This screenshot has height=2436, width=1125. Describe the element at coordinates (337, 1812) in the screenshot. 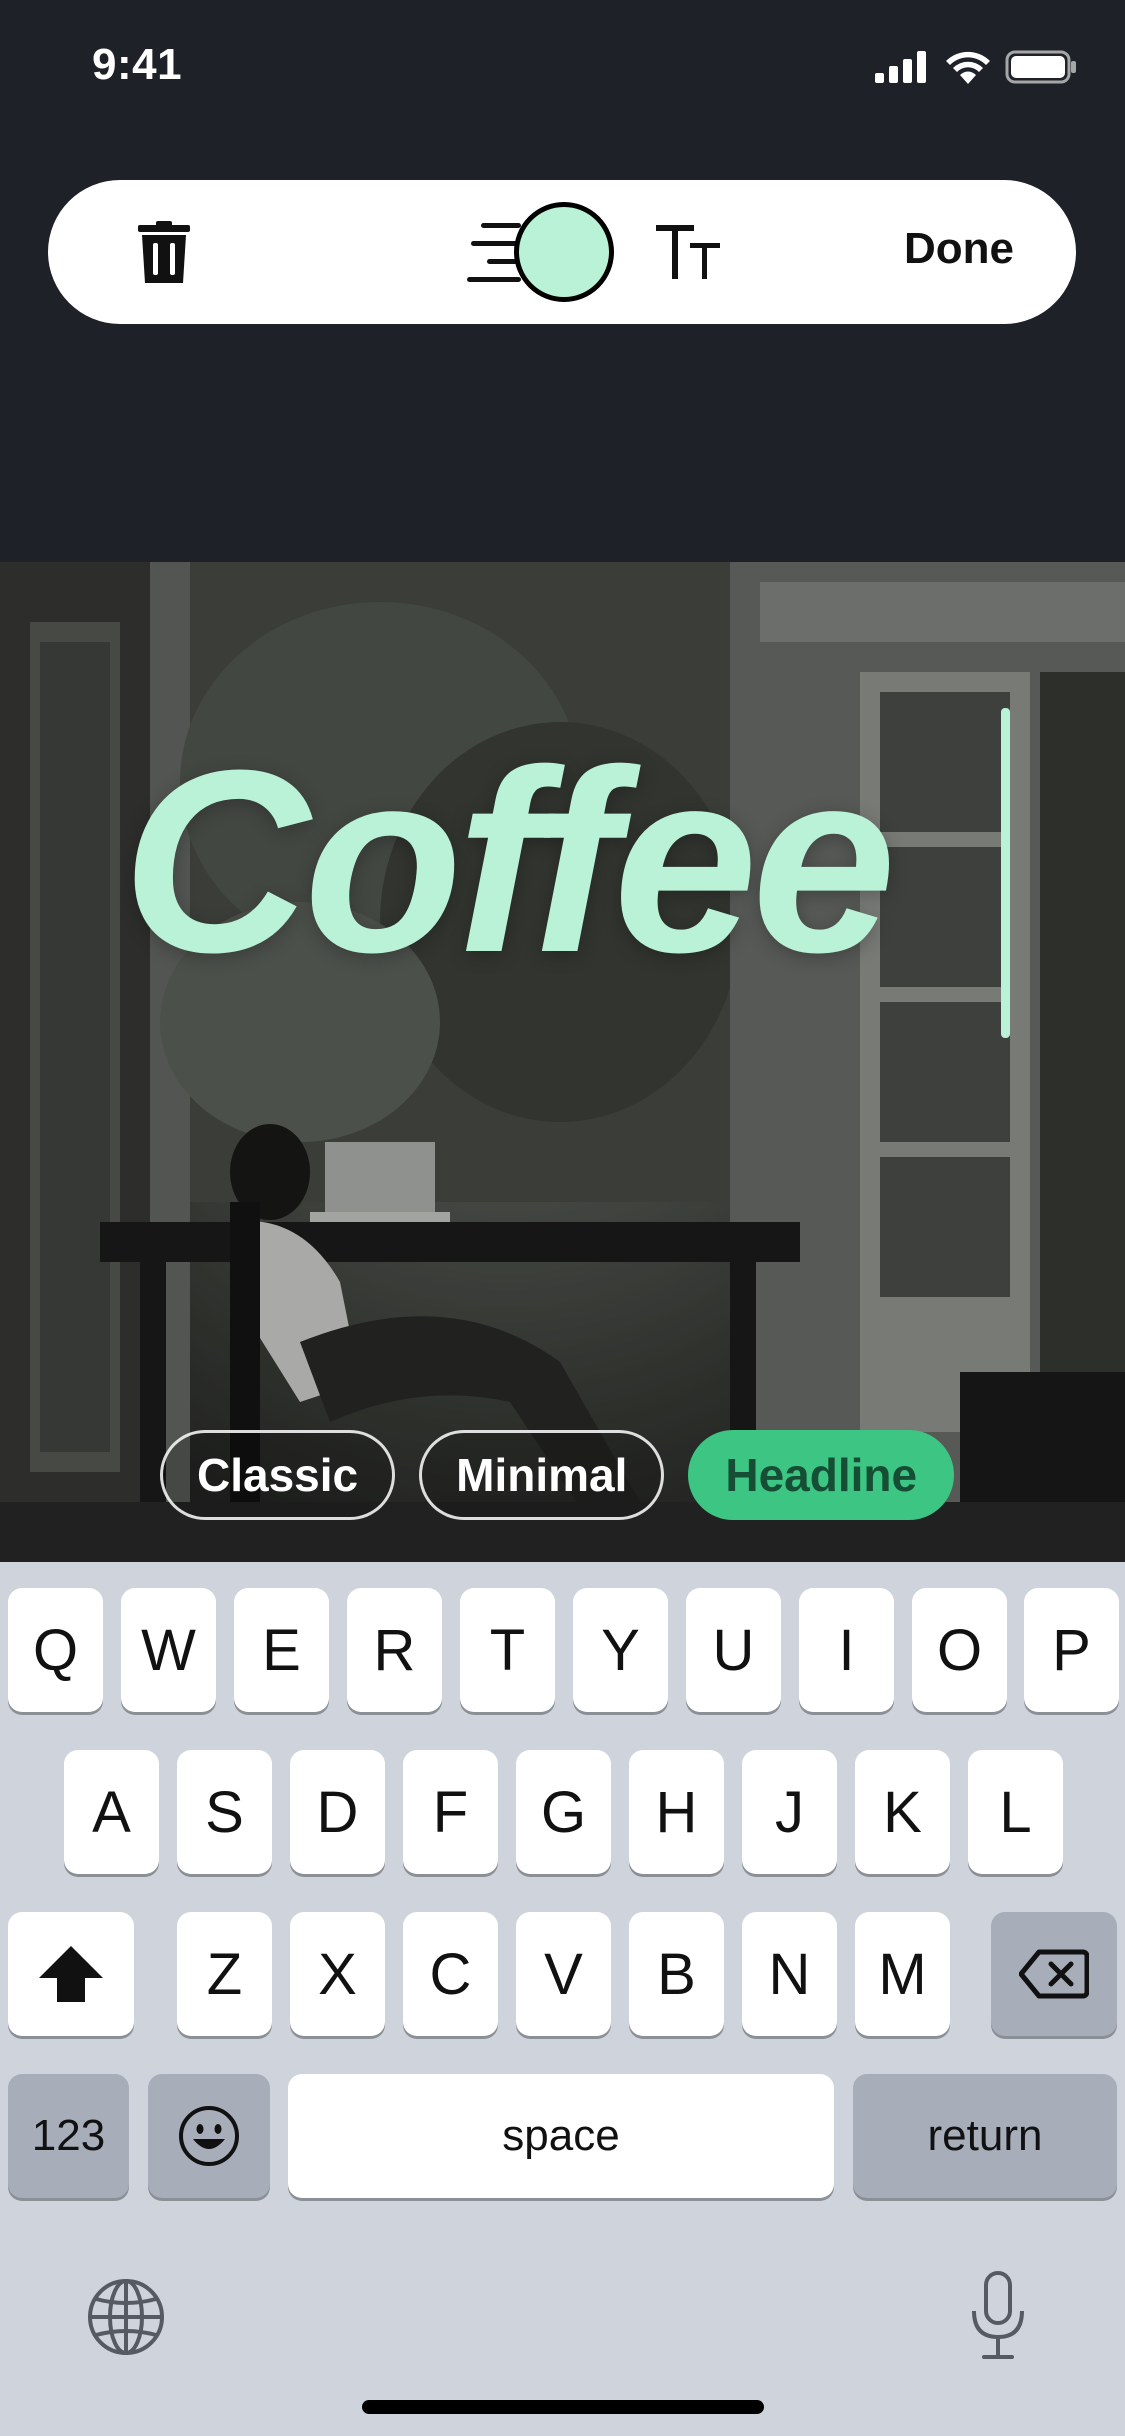

I see `key-d: D` at that location.